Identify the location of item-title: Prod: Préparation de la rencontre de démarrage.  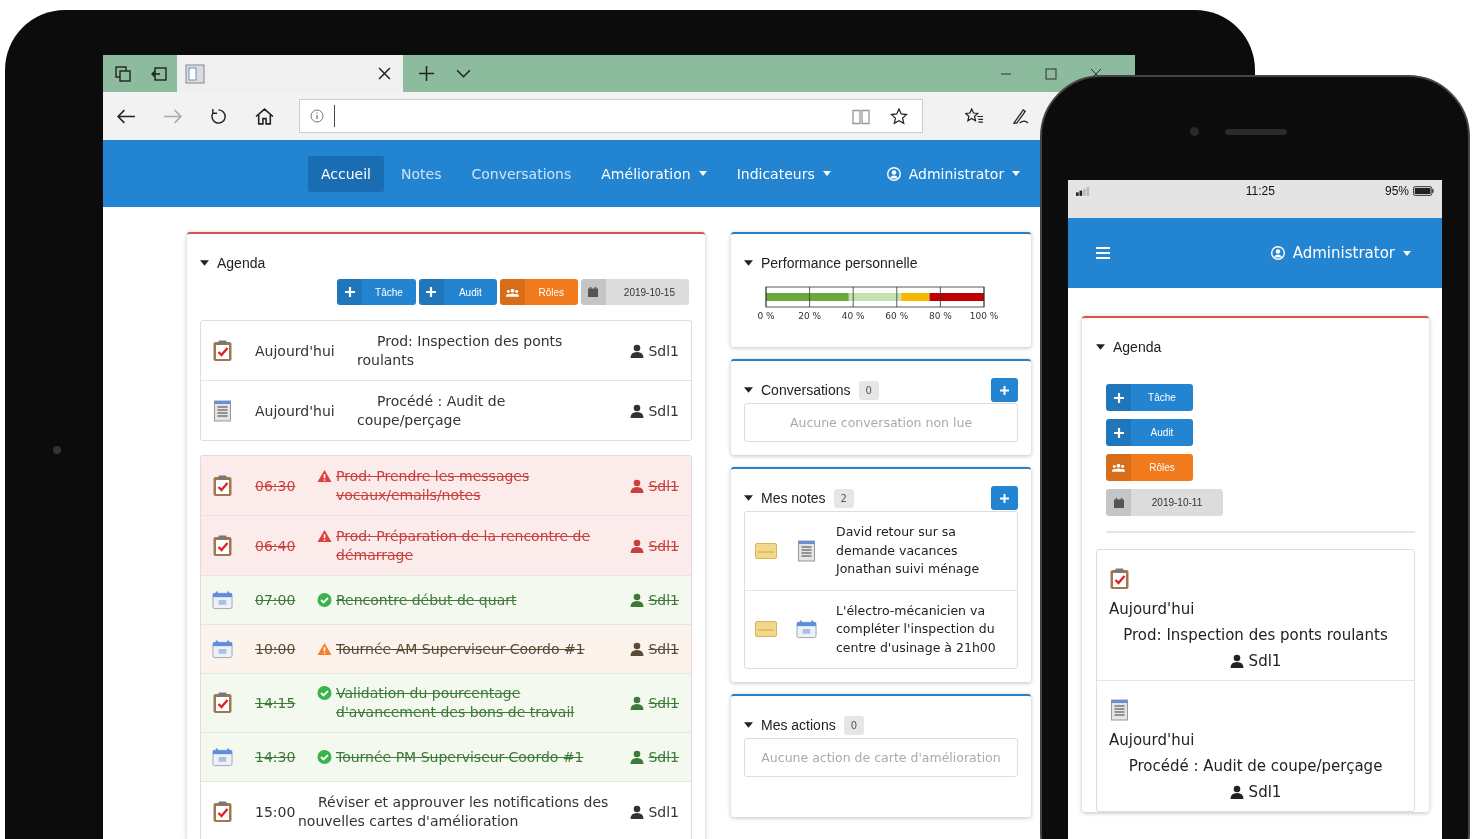
(464, 545).